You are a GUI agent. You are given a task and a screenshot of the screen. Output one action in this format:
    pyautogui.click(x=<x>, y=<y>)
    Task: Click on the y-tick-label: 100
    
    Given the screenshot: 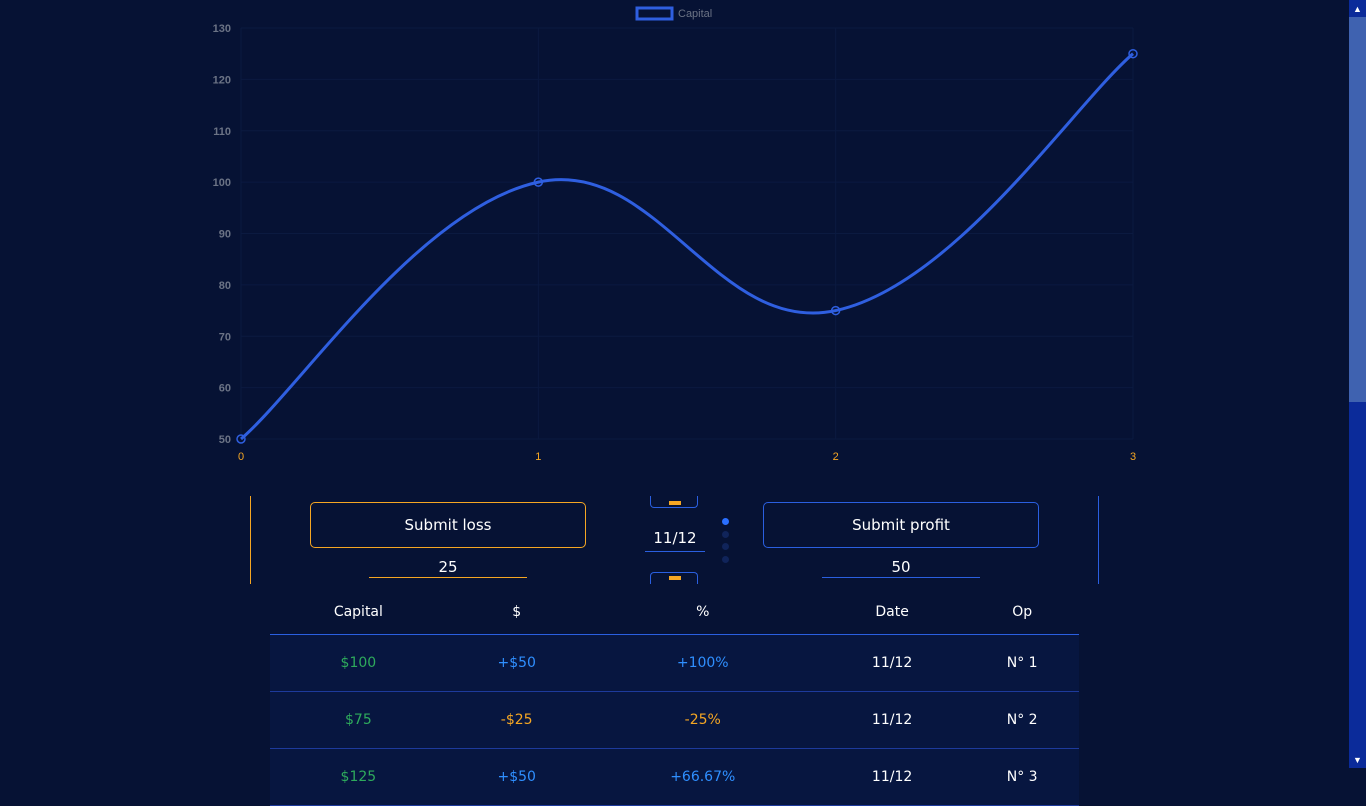 What is the action you would take?
    pyautogui.click(x=222, y=183)
    